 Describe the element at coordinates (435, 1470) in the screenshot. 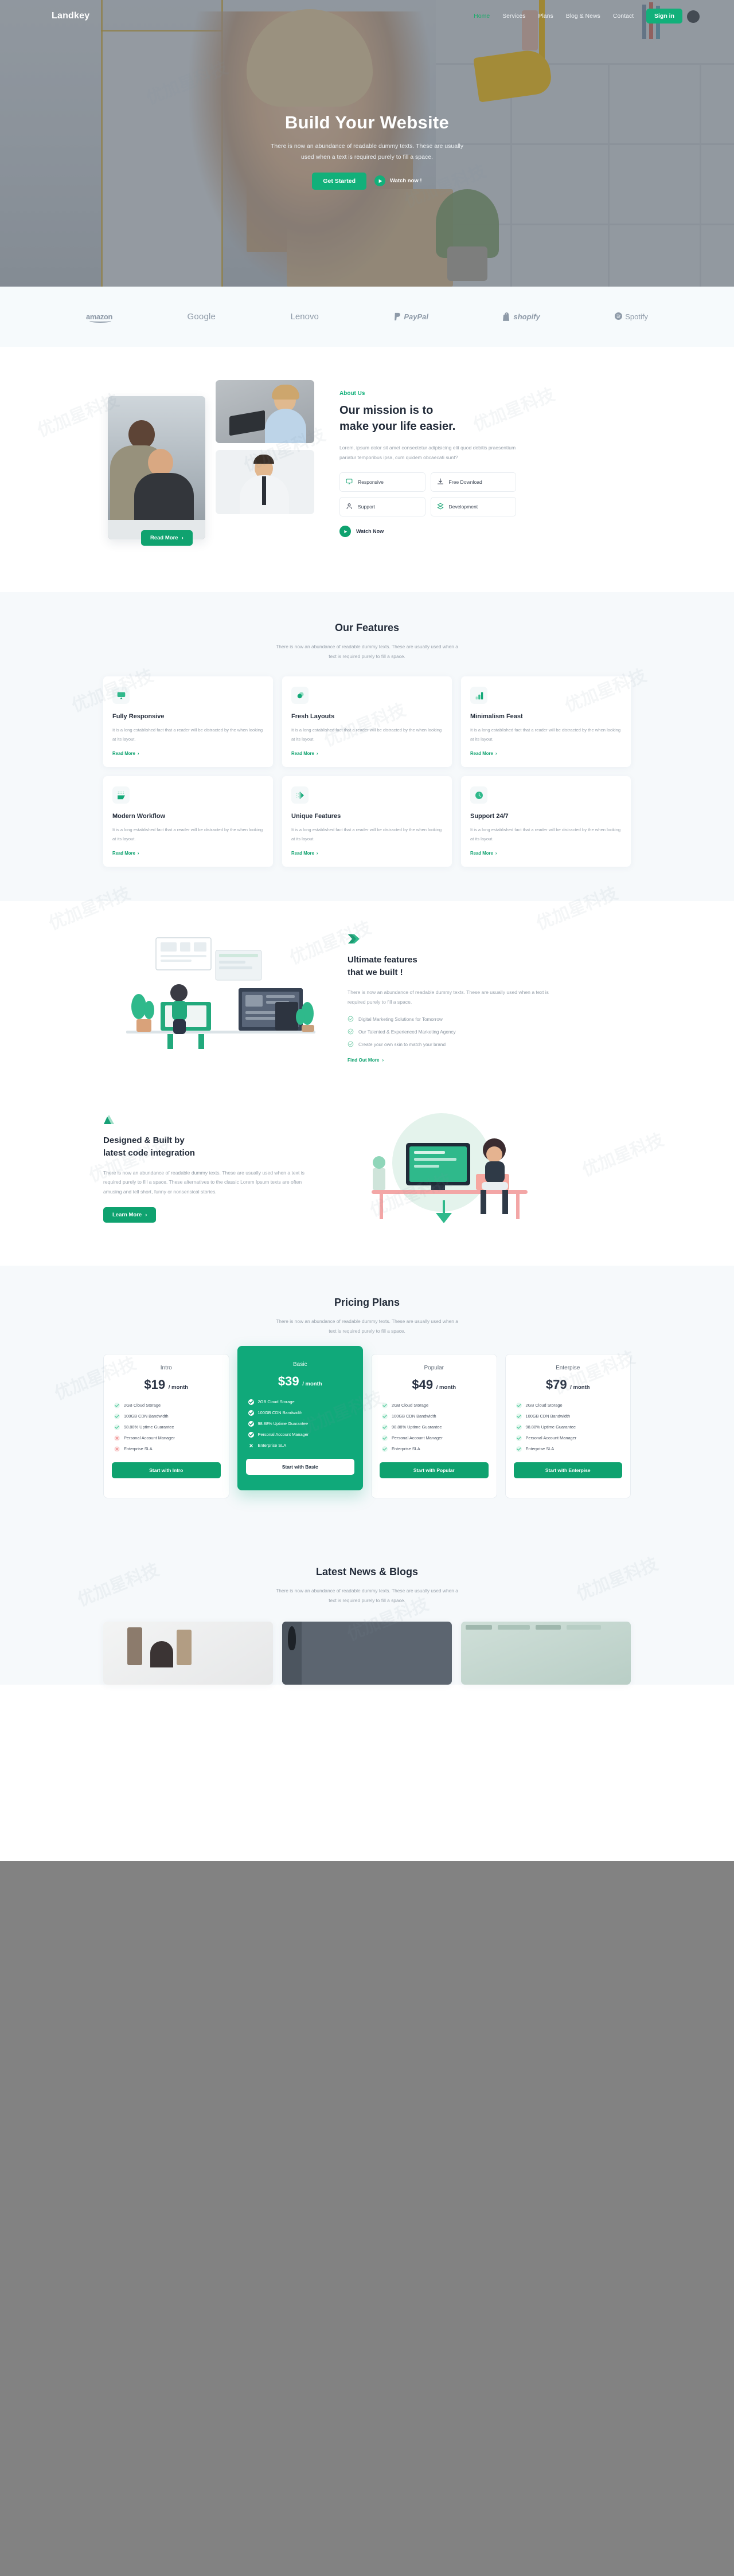

I see `plan-cta-button: Start with Popular` at that location.